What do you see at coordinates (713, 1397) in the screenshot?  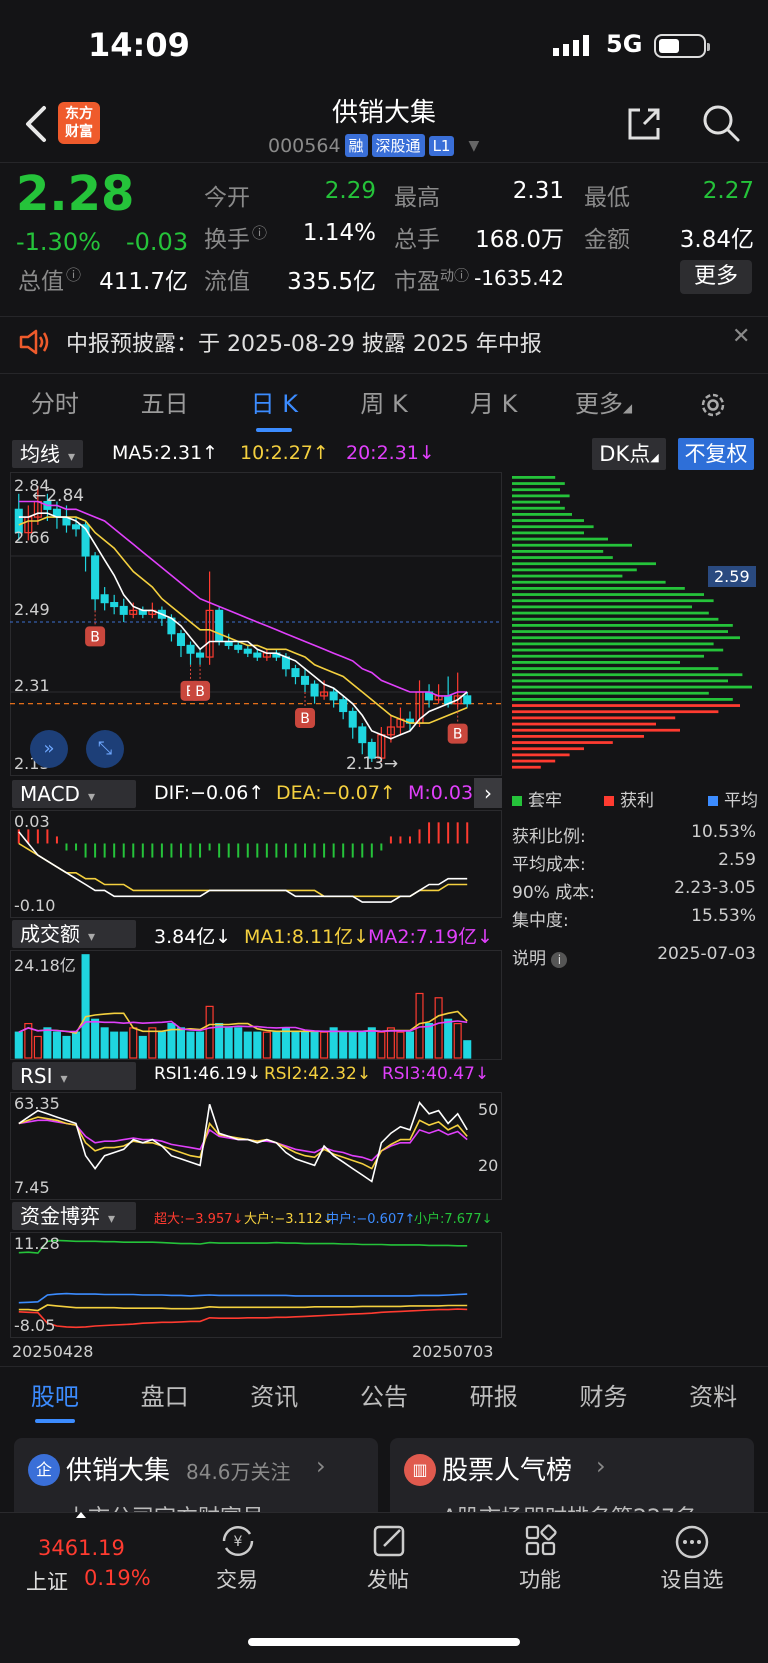 I see `tab-profile: 资料` at bounding box center [713, 1397].